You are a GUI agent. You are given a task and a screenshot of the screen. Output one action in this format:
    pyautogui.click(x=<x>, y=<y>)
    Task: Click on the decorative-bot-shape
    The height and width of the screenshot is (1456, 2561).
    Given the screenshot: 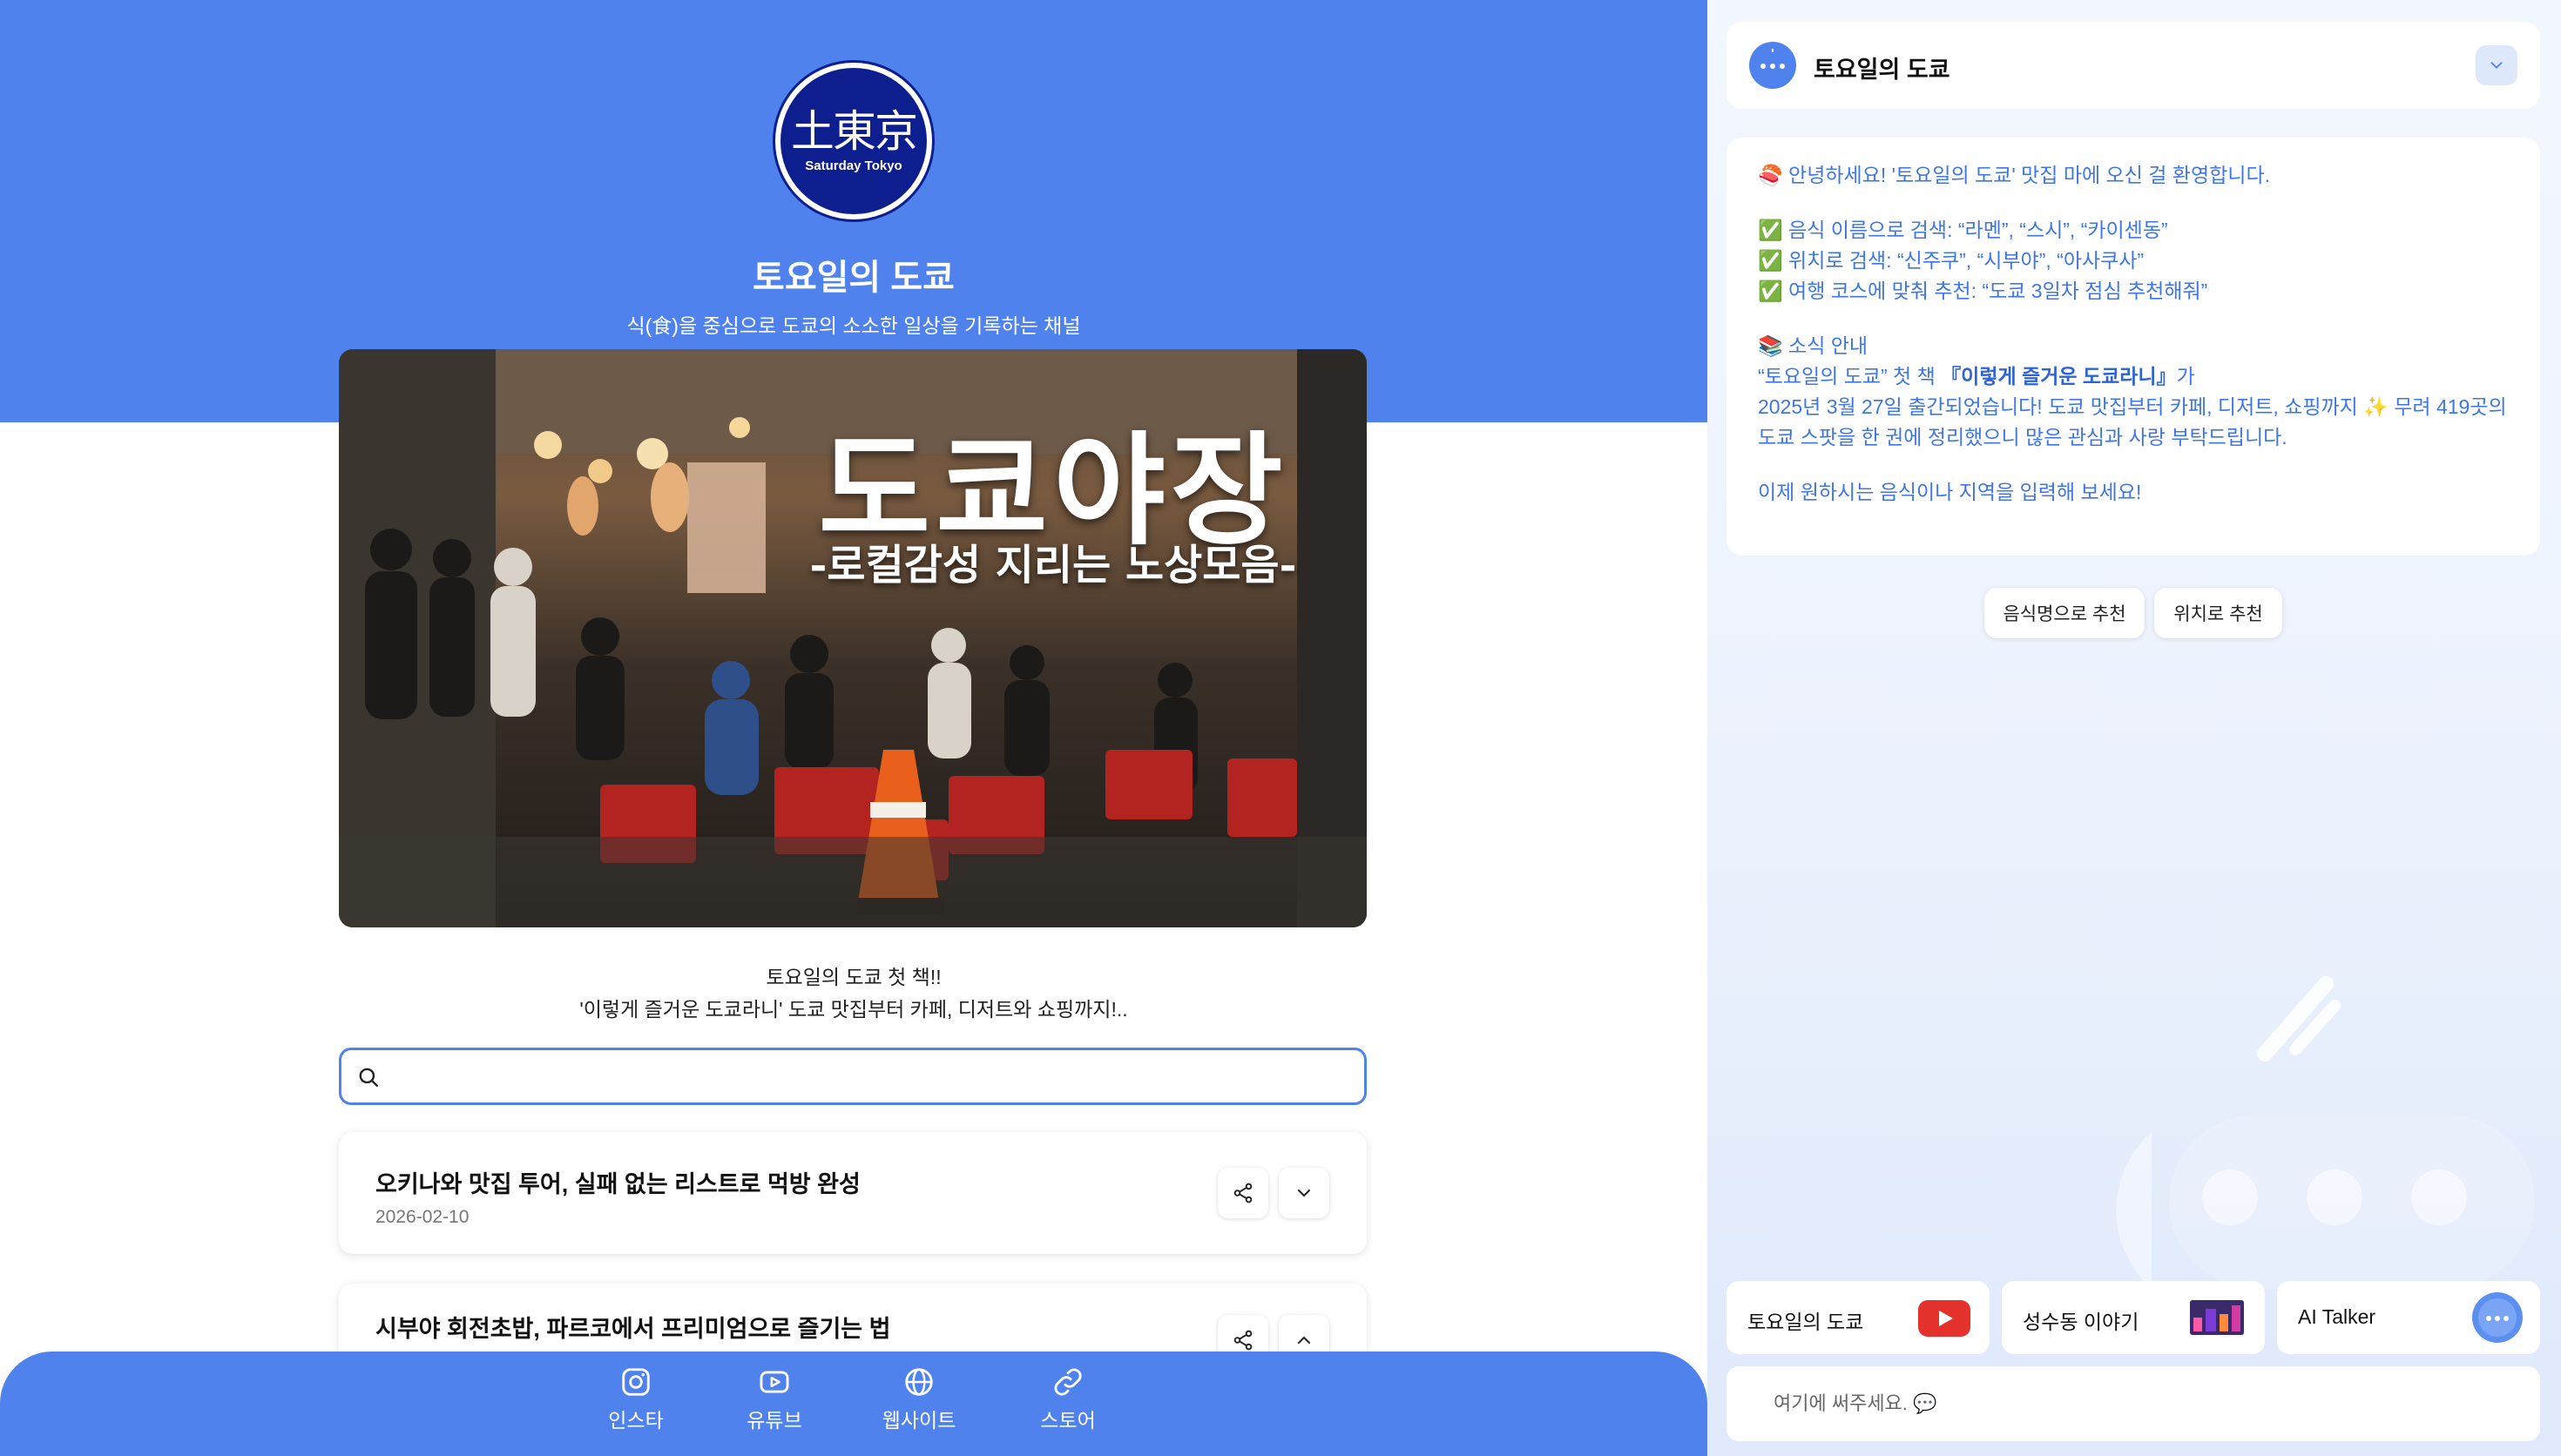 What is the action you would take?
    pyautogui.click(x=2325, y=1202)
    